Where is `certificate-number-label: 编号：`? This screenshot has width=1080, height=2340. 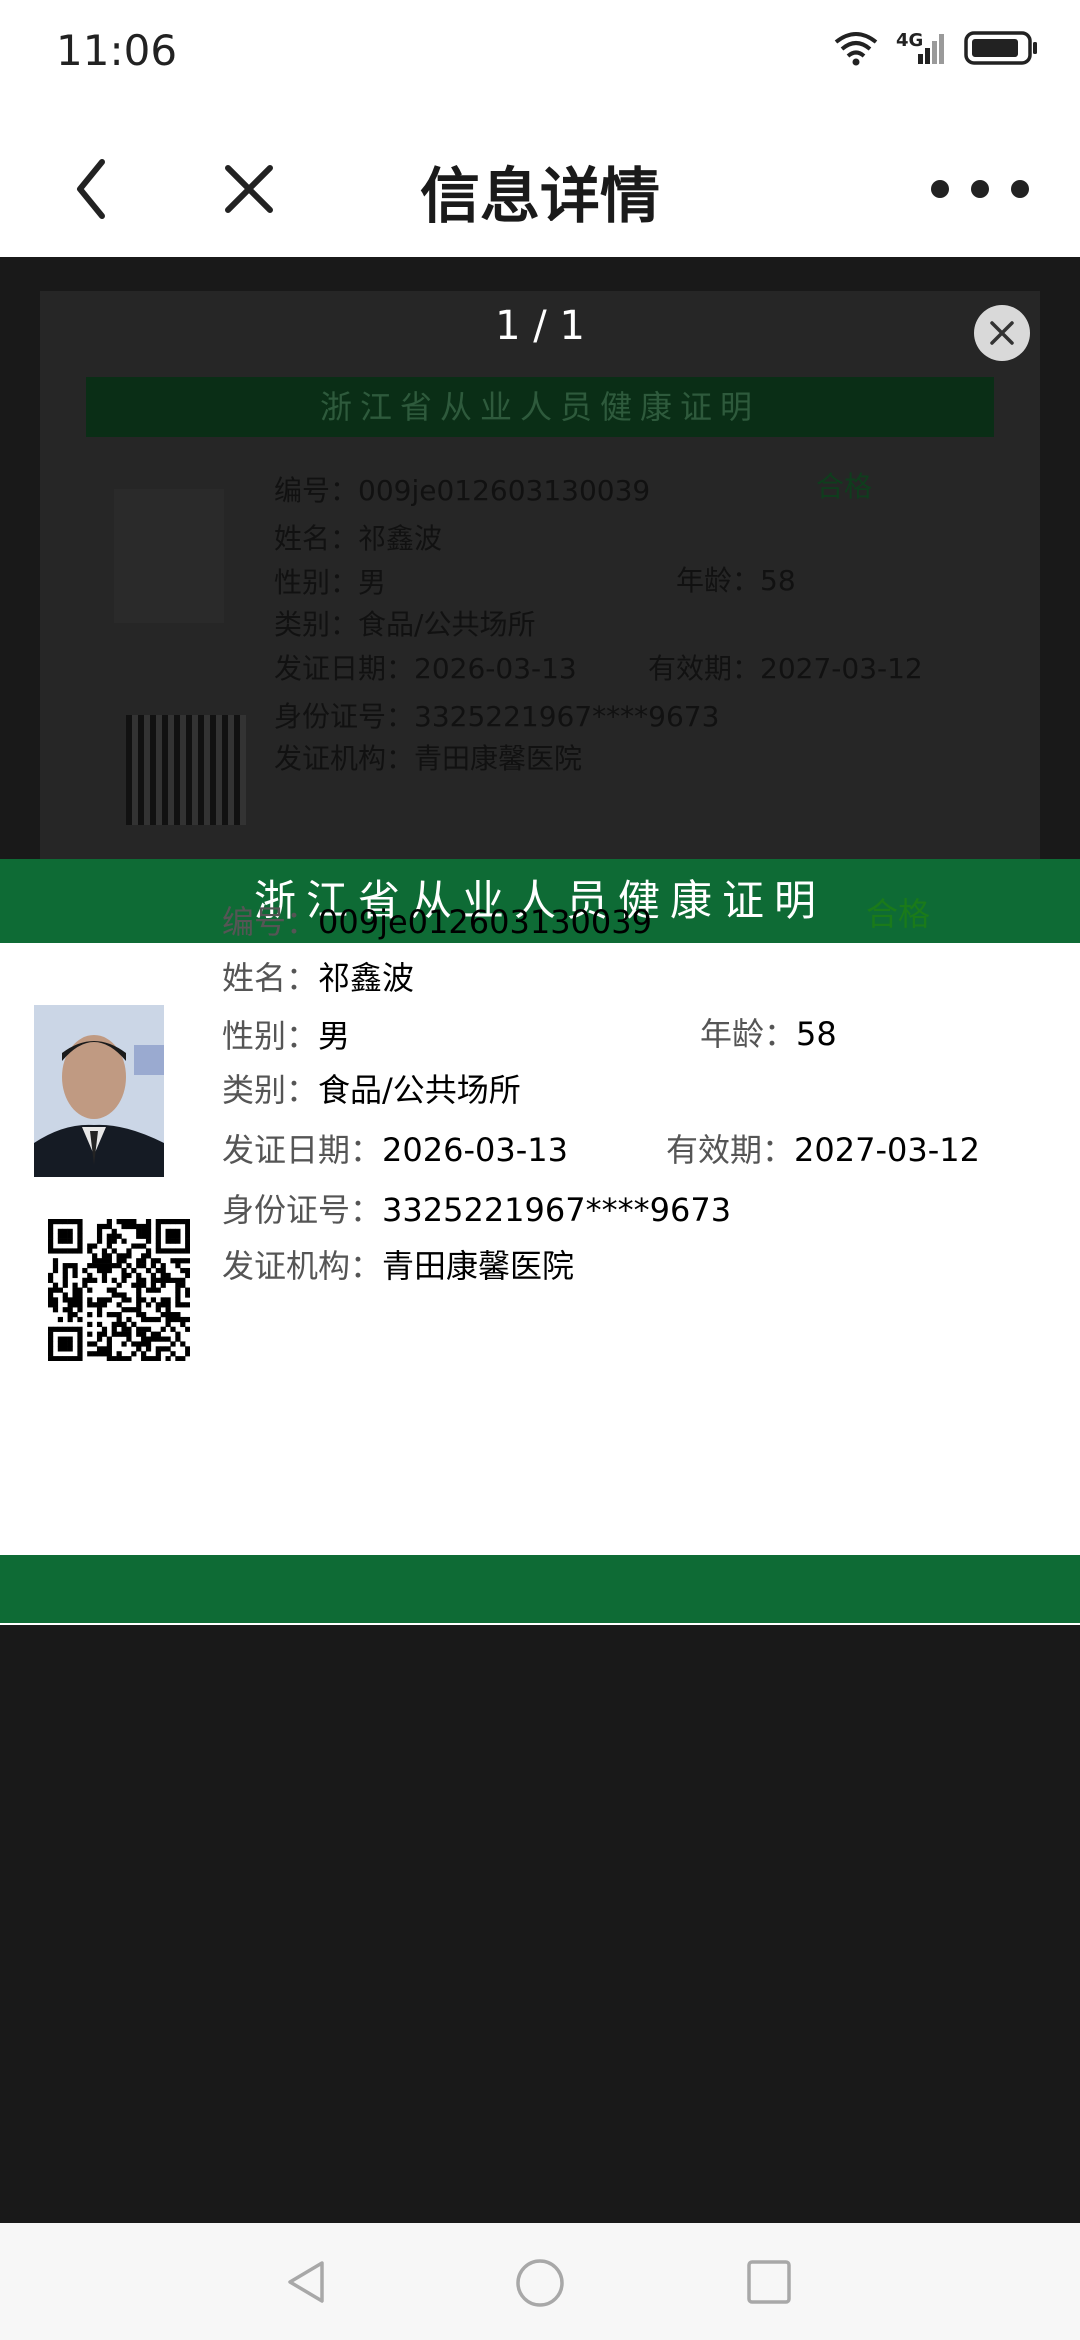 certificate-number-label: 编号： is located at coordinates (270, 922).